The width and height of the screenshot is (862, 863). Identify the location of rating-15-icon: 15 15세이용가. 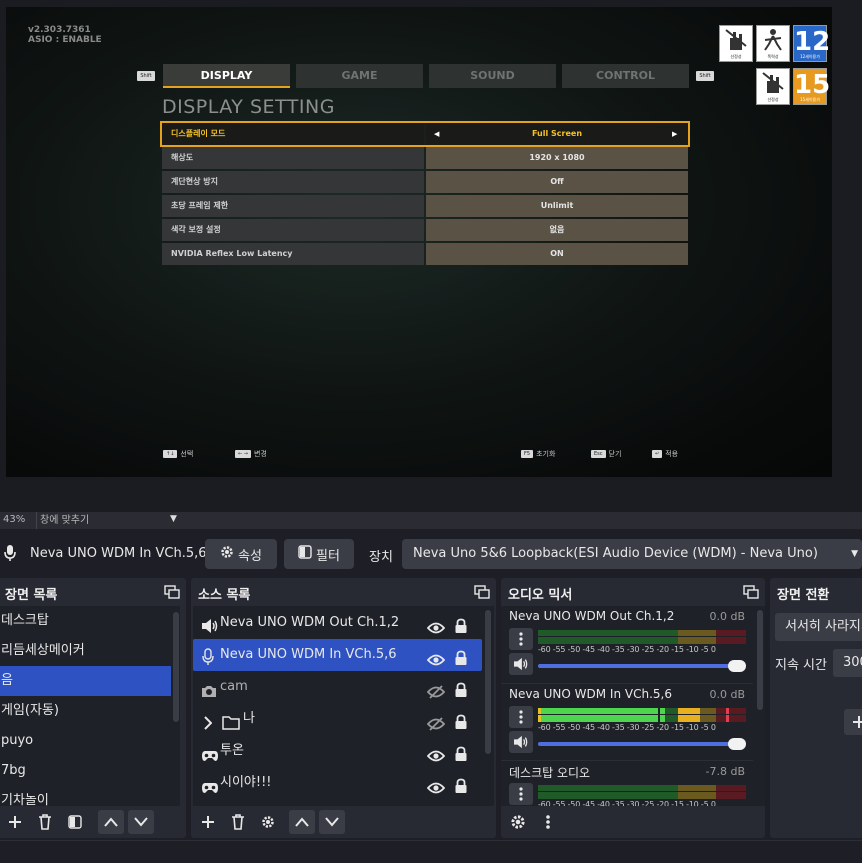
(811, 86).